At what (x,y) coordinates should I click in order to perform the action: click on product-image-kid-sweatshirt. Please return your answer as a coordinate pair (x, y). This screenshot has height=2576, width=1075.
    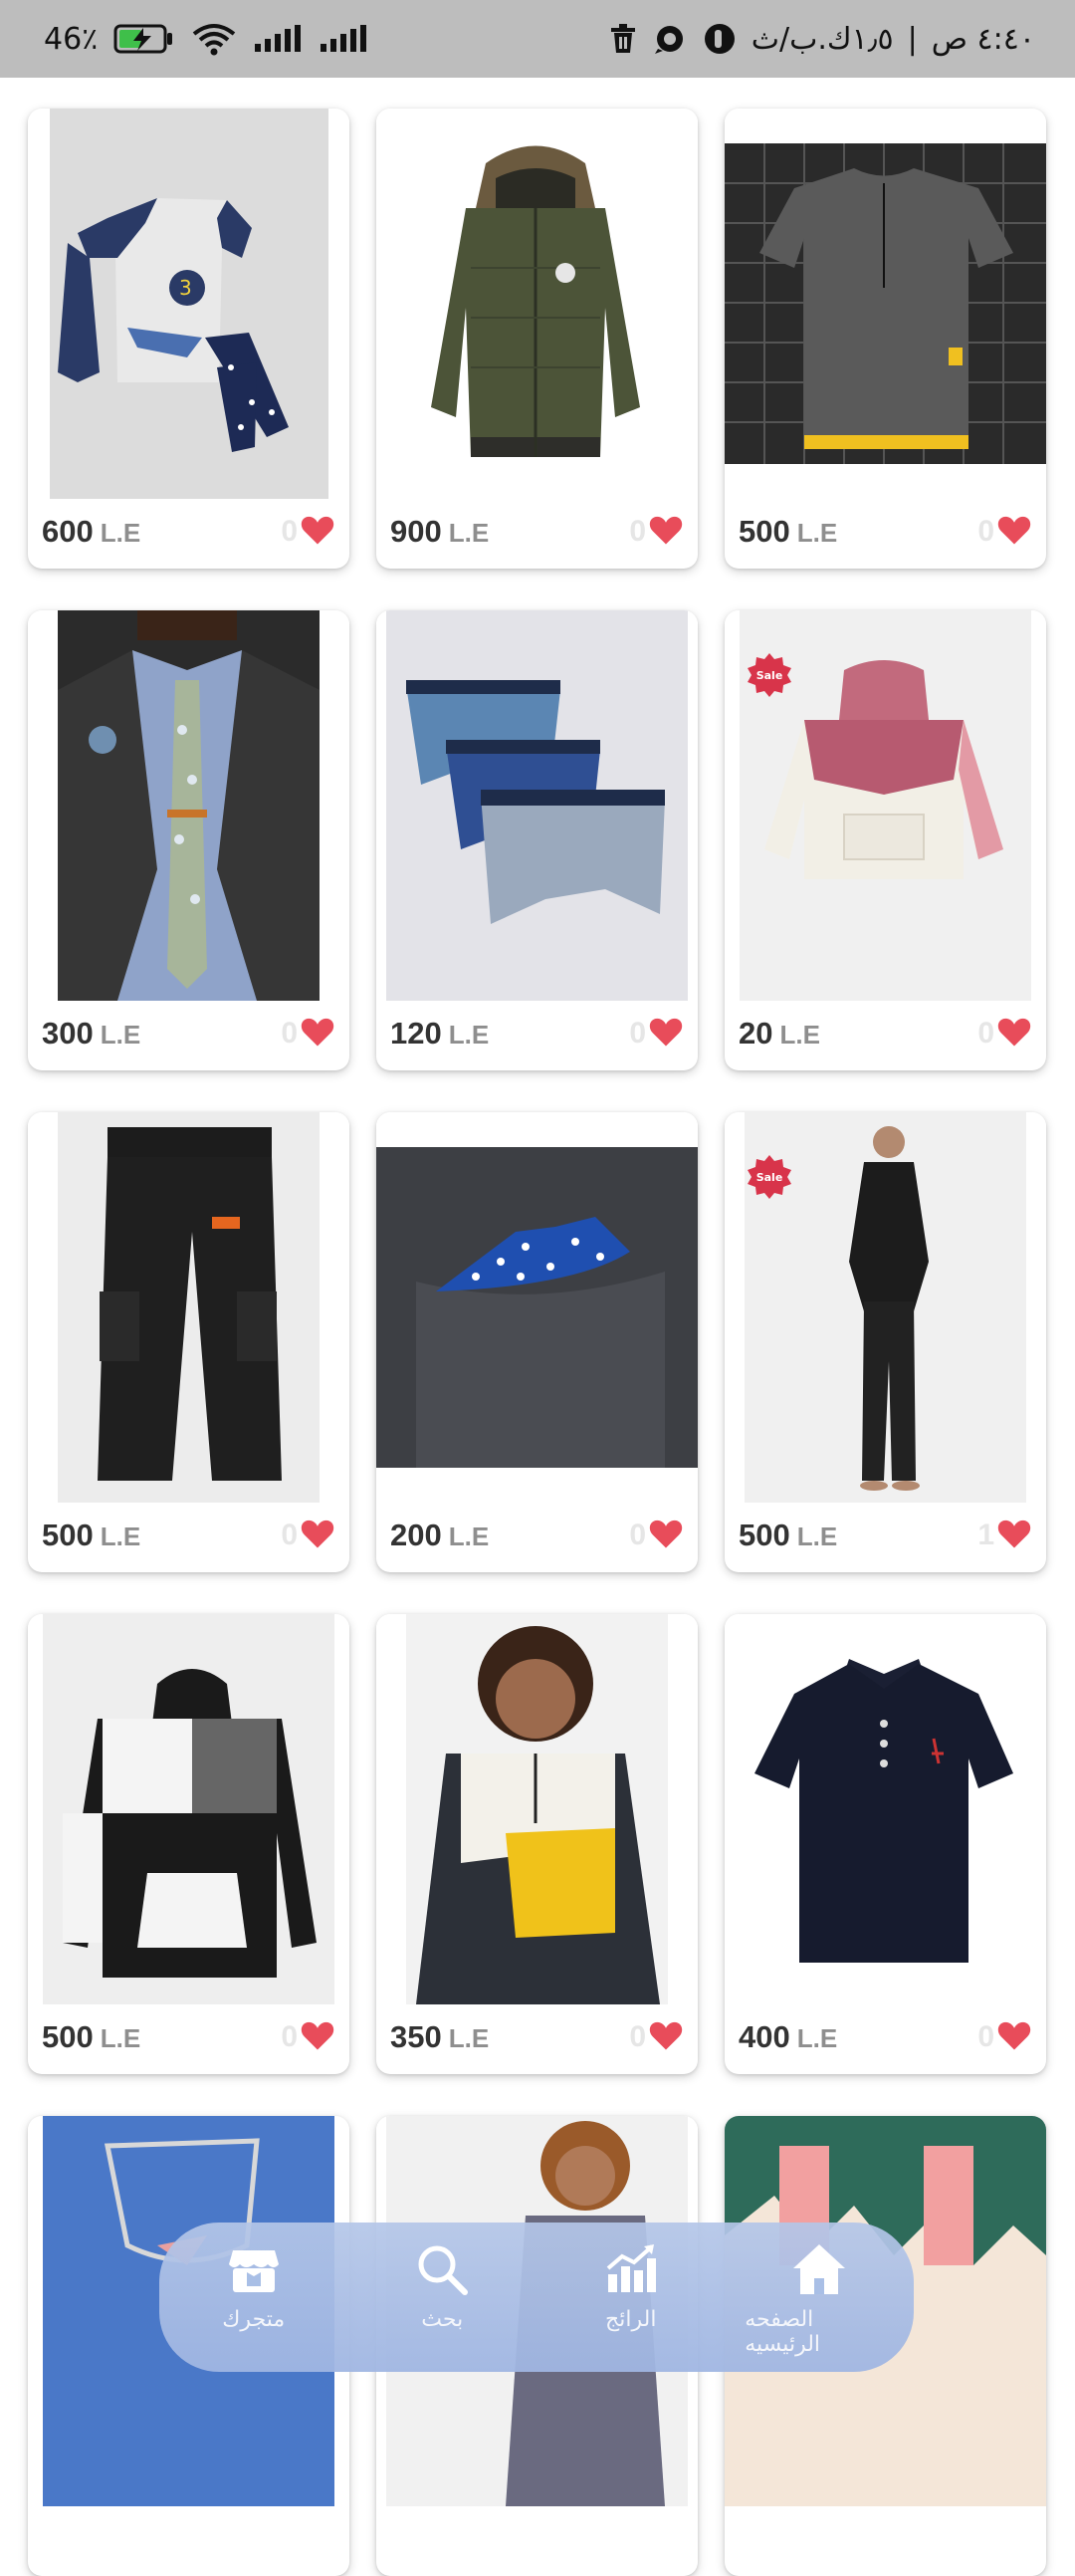
    Looking at the image, I should click on (537, 1809).